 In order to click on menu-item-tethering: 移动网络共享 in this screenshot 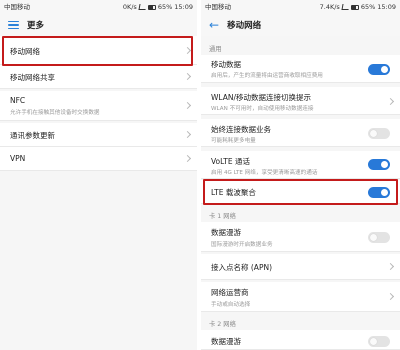, I will do `click(98, 77)`.